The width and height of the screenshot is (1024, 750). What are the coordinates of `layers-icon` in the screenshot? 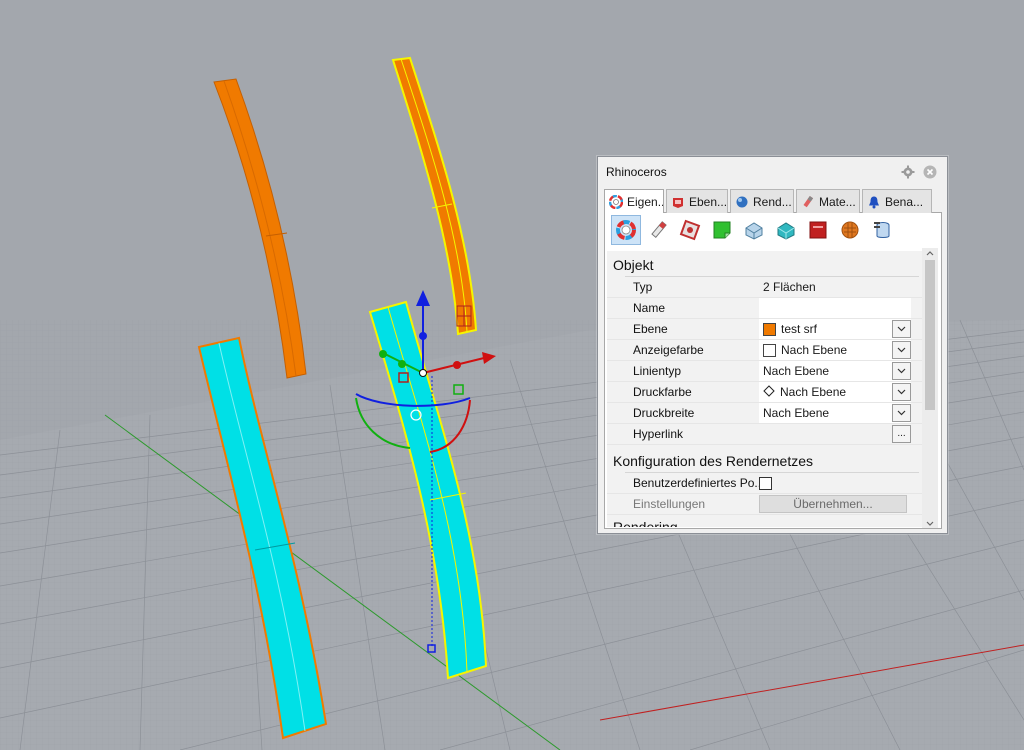 It's located at (678, 202).